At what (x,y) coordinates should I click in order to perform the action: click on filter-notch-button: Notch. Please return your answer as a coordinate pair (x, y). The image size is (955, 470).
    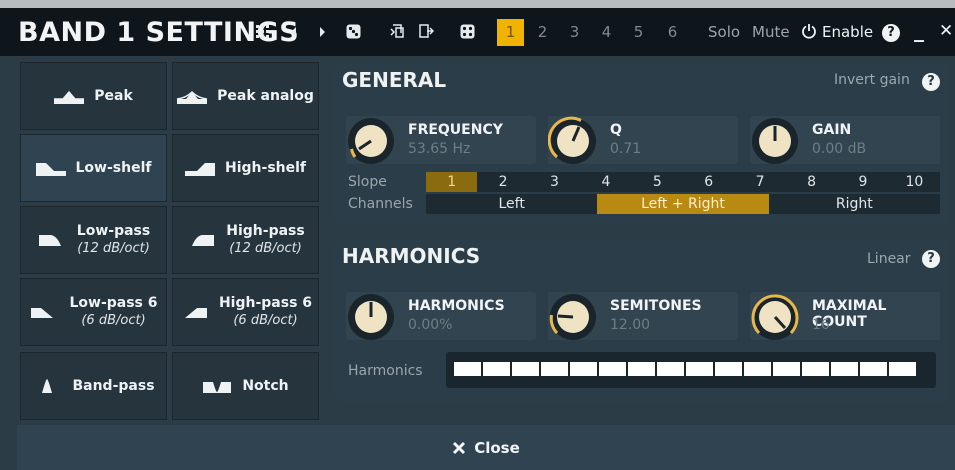
    Looking at the image, I should click on (245, 386).